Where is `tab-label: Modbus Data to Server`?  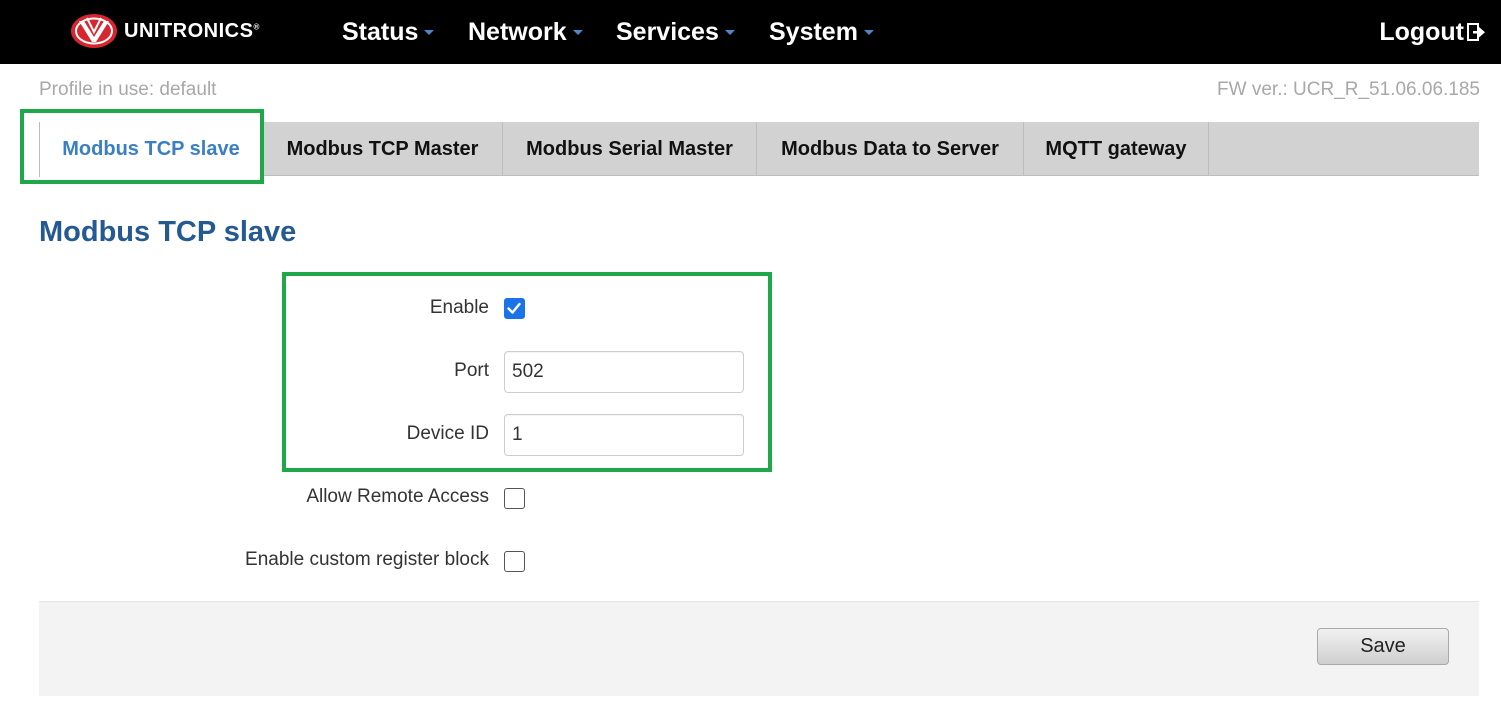
tab-label: Modbus Data to Server is located at coordinates (890, 148).